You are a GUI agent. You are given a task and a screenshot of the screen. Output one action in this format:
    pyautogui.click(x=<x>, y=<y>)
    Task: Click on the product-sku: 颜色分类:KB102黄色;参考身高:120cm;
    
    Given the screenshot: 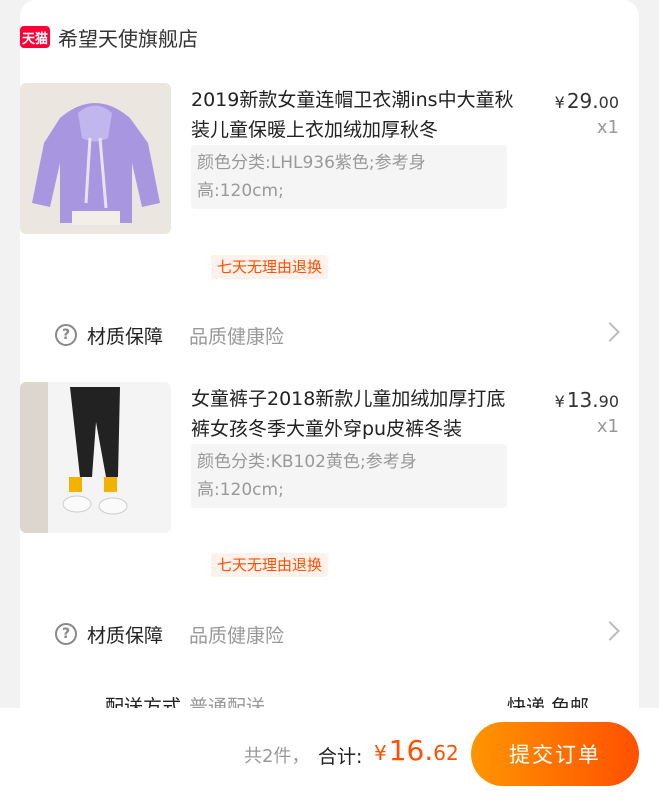 What is the action you would take?
    pyautogui.click(x=349, y=476)
    